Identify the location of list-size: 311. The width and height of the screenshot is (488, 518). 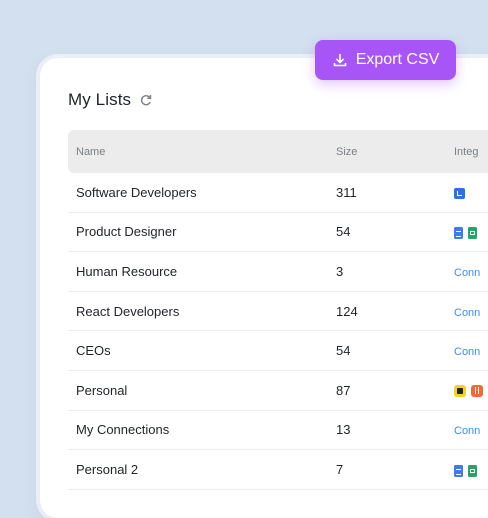
(346, 192).